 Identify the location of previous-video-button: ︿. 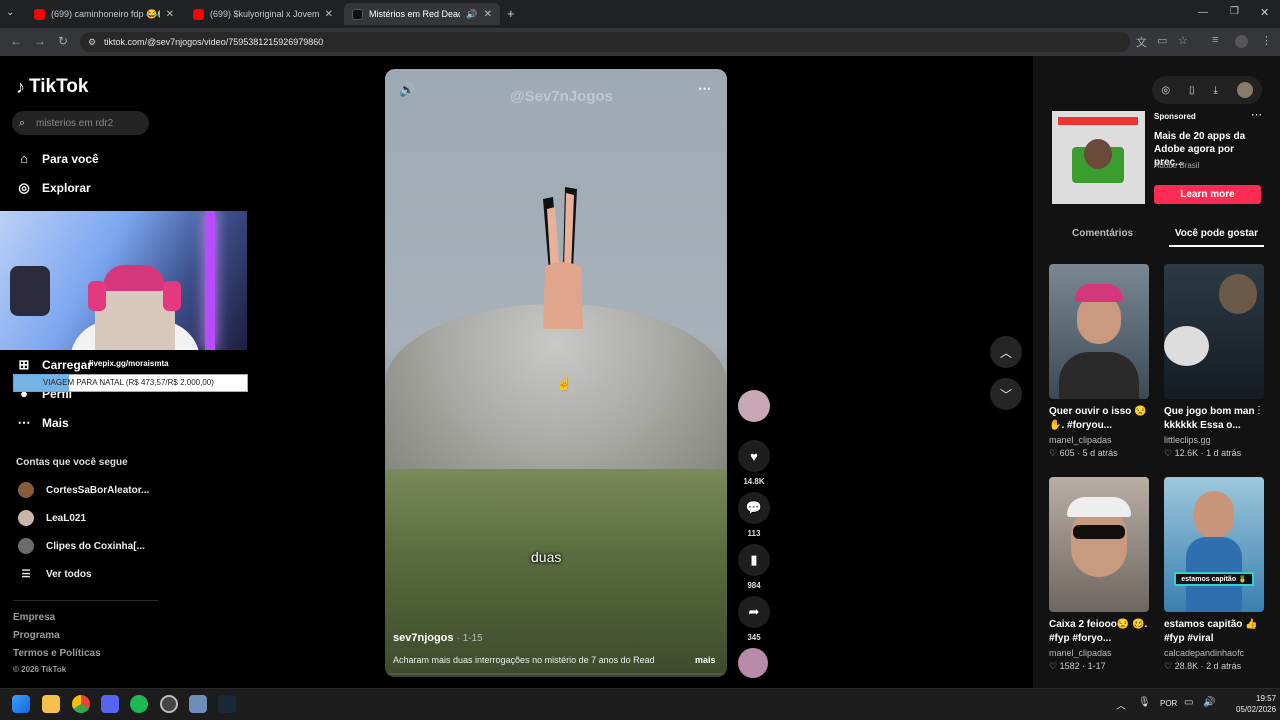
(1006, 352).